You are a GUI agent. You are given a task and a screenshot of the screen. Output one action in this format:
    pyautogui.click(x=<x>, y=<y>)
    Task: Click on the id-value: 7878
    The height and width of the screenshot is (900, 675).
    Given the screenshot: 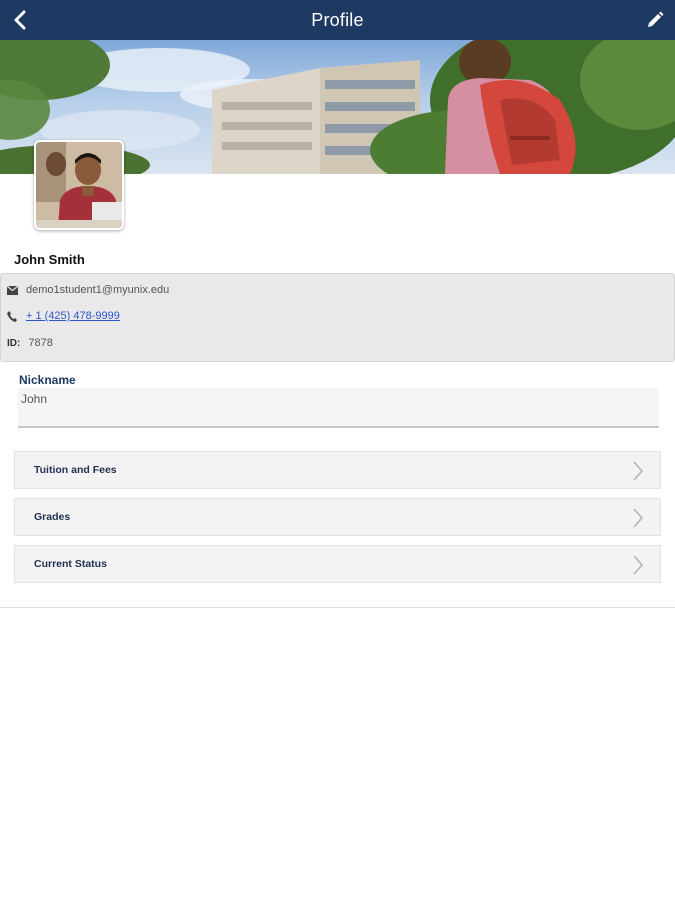 What is the action you would take?
    pyautogui.click(x=40, y=343)
    